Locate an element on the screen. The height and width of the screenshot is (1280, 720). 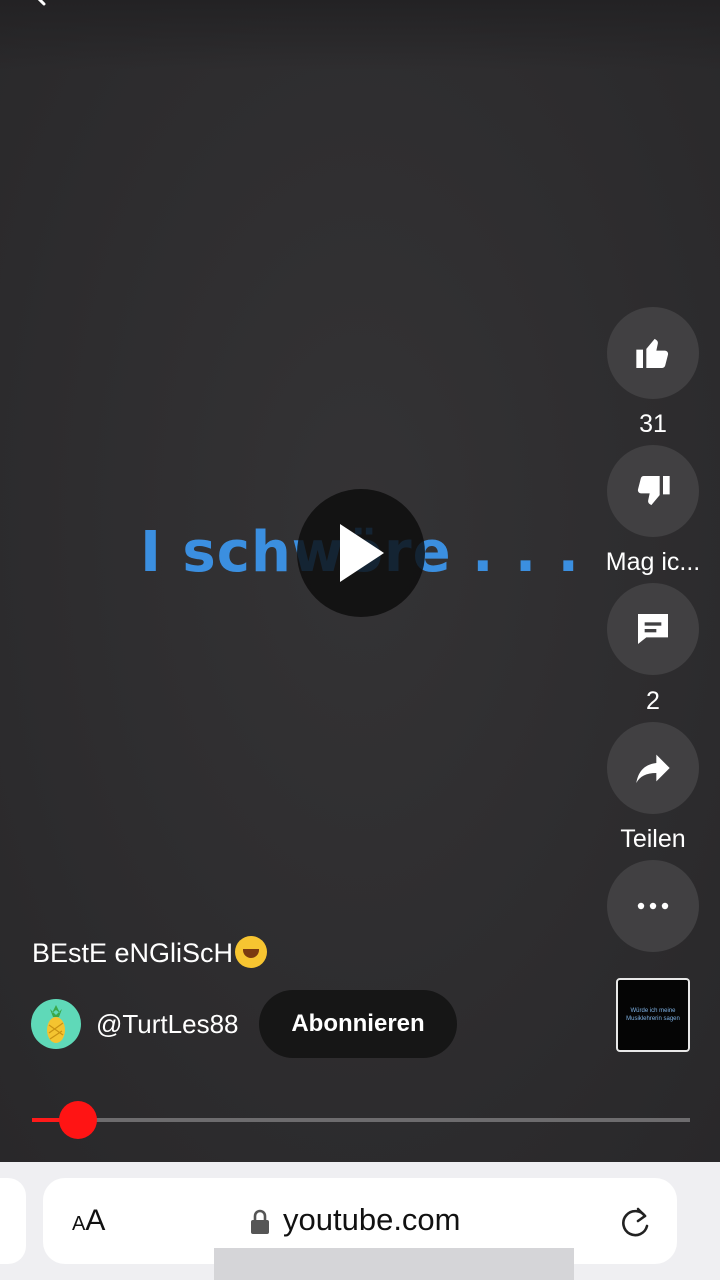
pineapple-icon is located at coordinates (56, 1024).